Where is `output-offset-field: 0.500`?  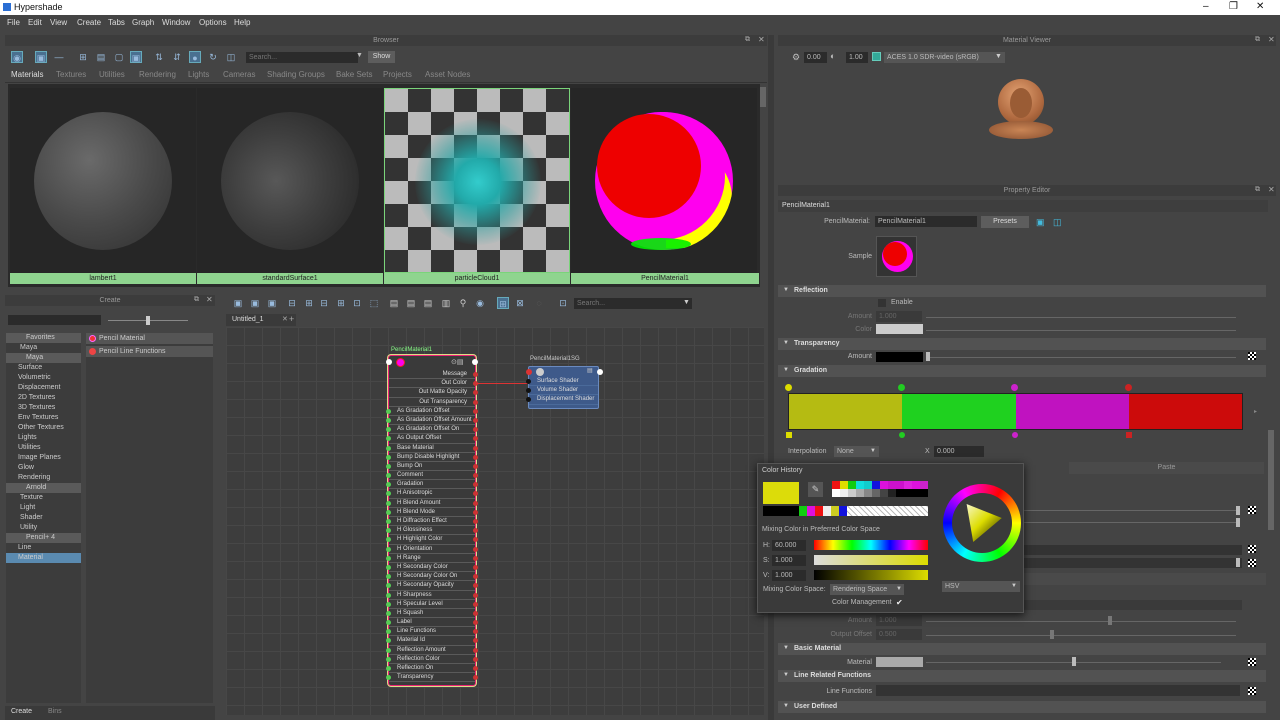
output-offset-field: 0.500 is located at coordinates (899, 634).